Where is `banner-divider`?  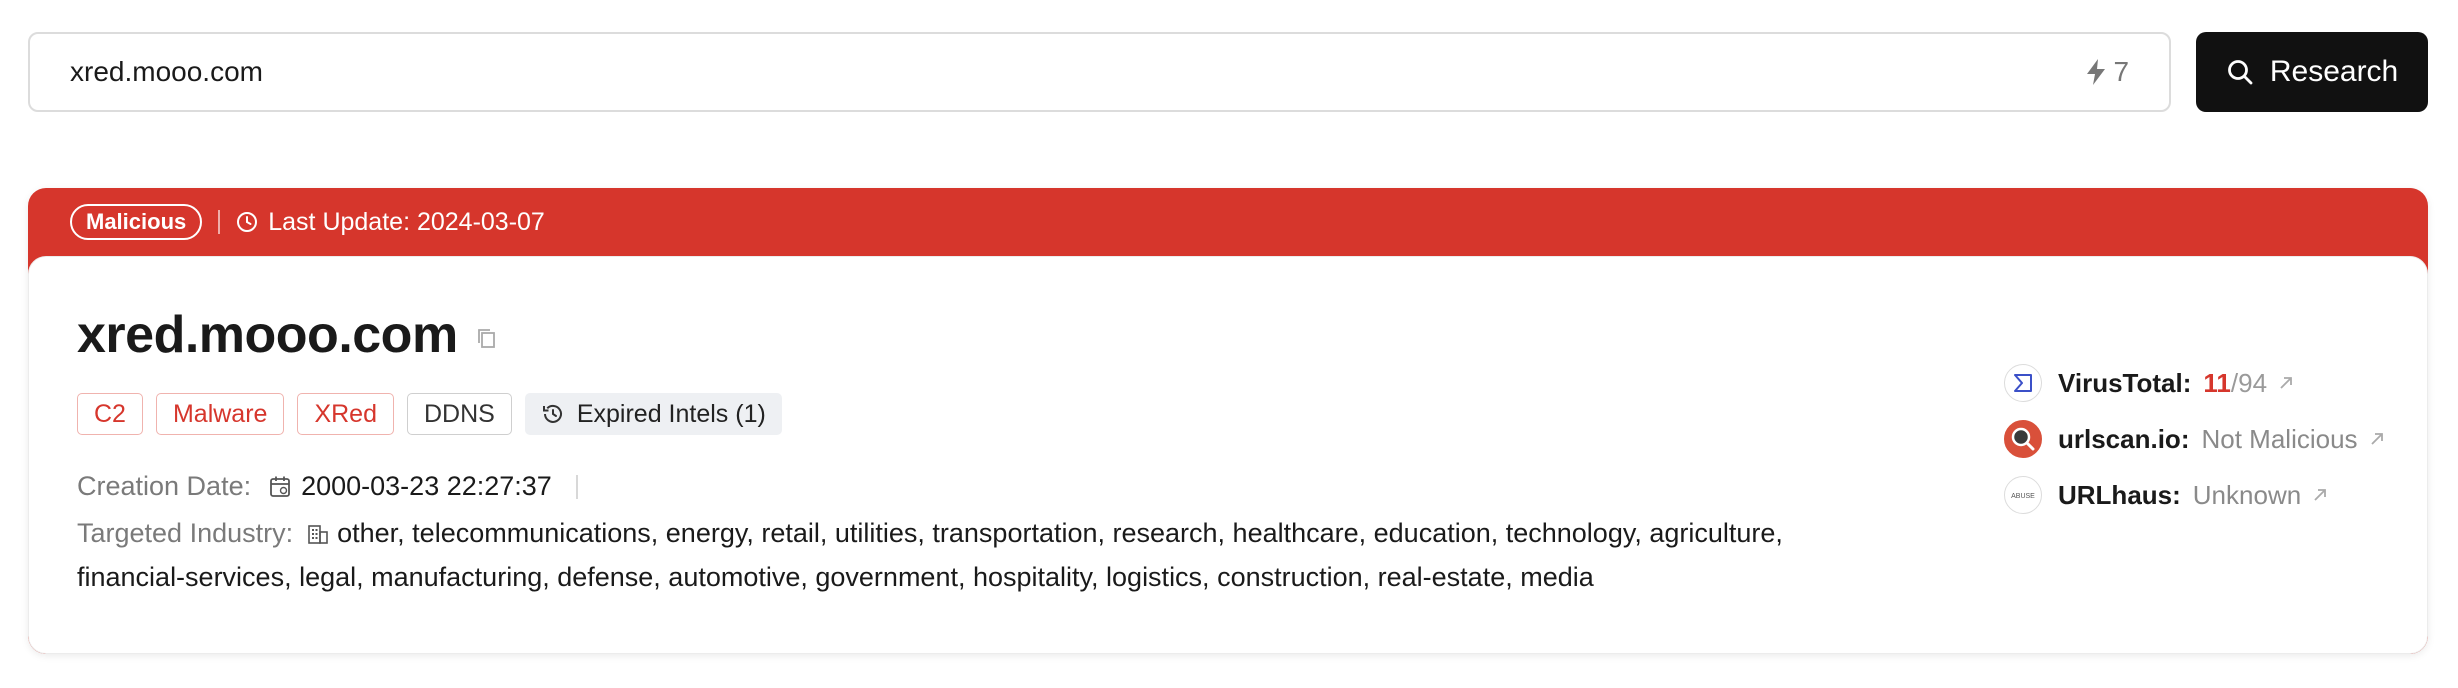
banner-divider is located at coordinates (219, 222).